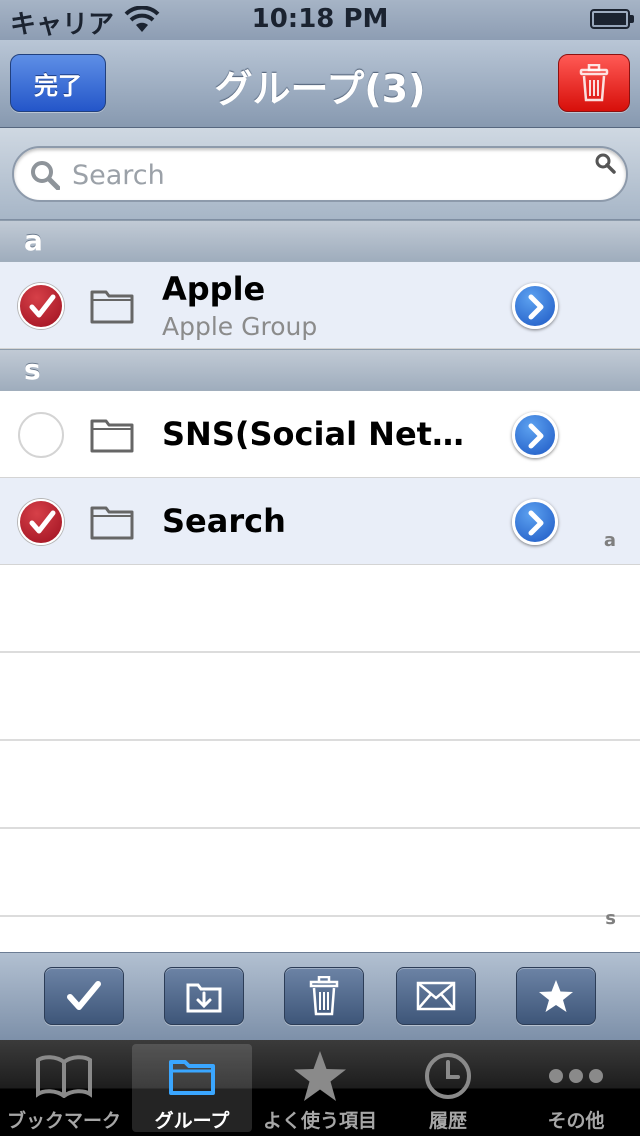 This screenshot has height=1136, width=640. Describe the element at coordinates (612, 19) in the screenshot. I see `battery-icon` at that location.